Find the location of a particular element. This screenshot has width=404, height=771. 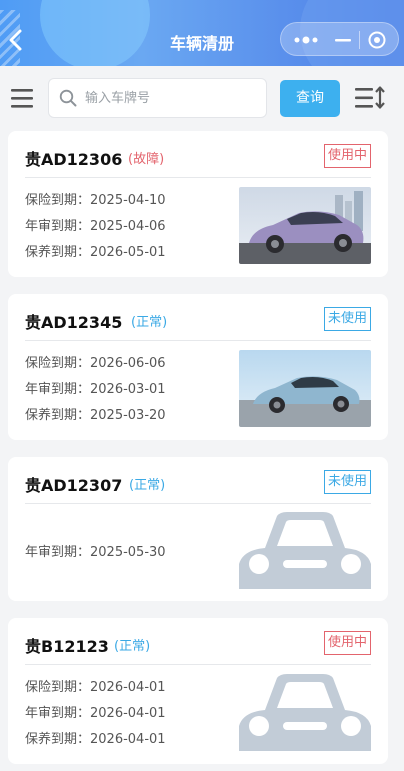

vehicle-plate: 贵B12123 is located at coordinates (67, 646).